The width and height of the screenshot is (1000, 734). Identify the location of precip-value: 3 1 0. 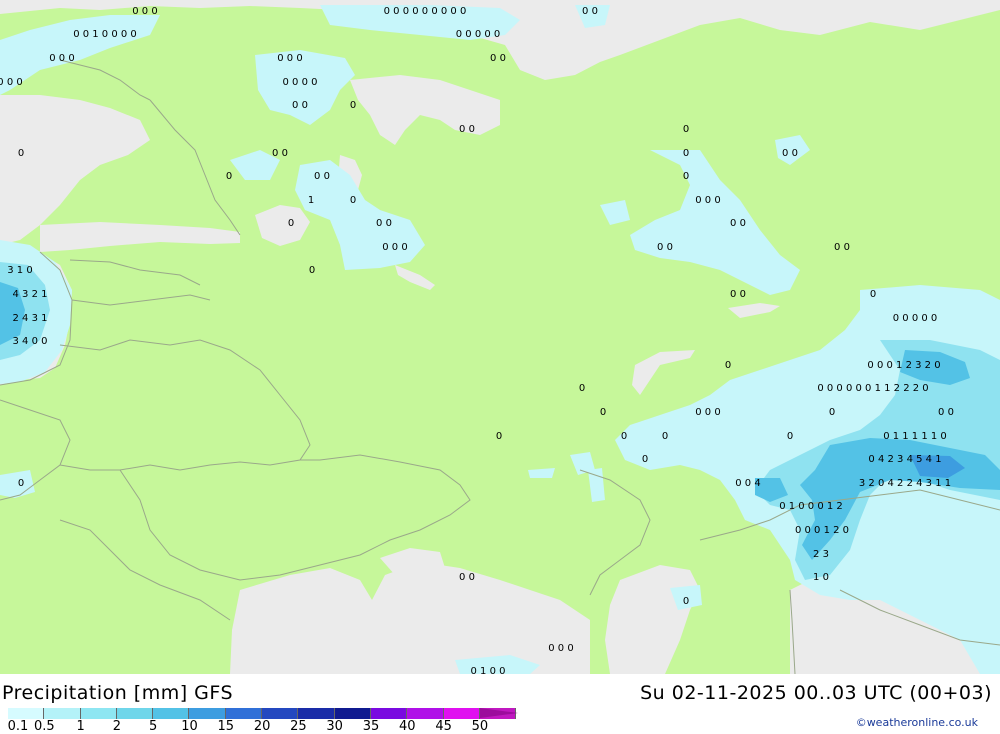
(19, 270).